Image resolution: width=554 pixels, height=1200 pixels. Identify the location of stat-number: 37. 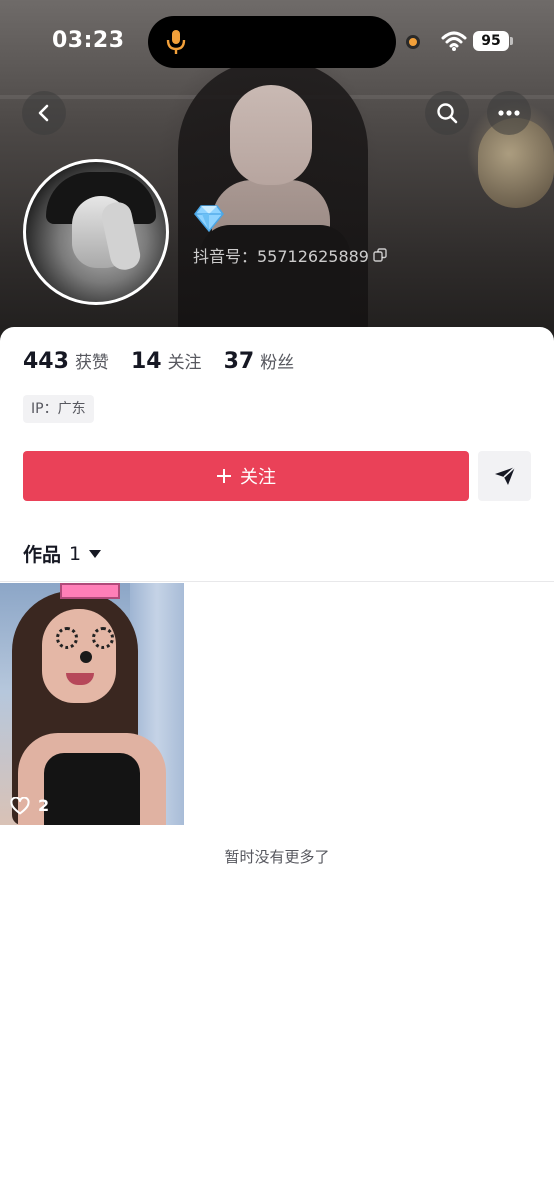
(239, 361).